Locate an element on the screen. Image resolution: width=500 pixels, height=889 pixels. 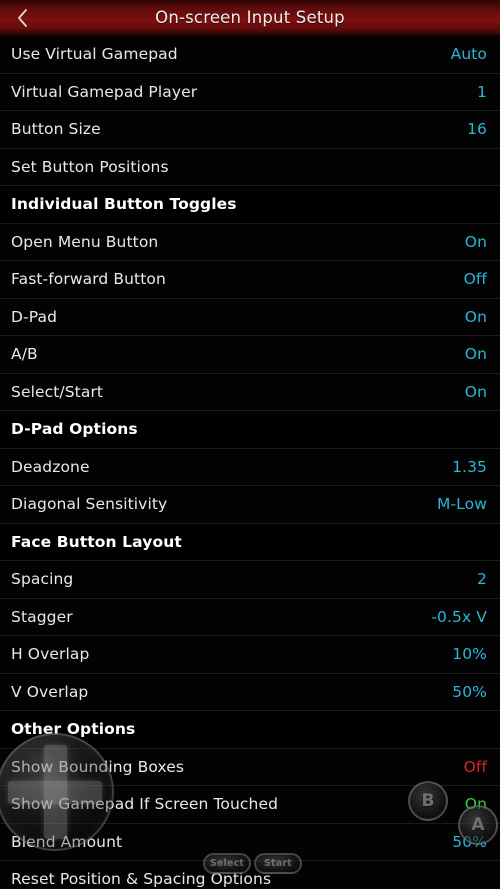
section-header-label: D-Pad Options is located at coordinates (74, 429).